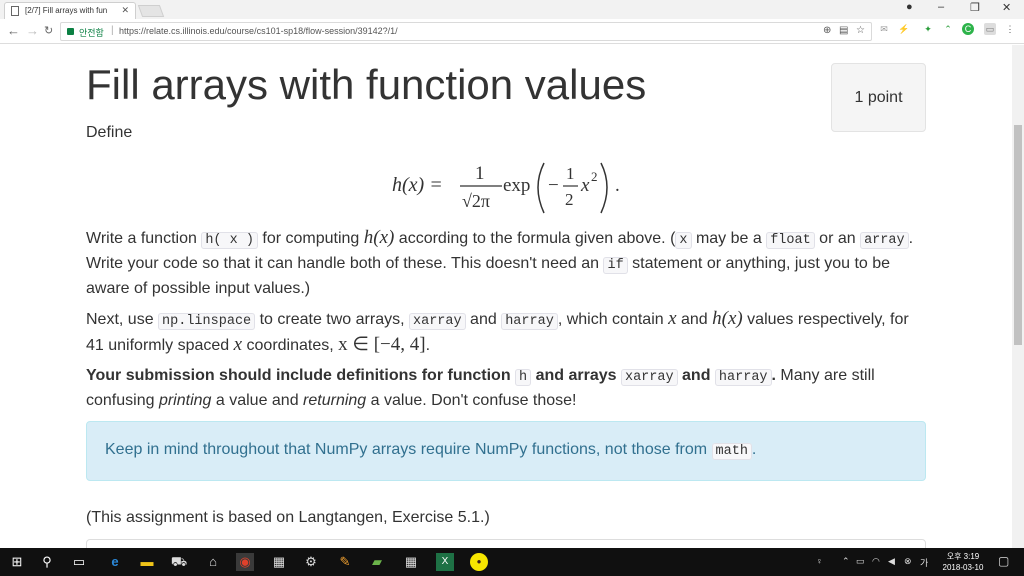 The height and width of the screenshot is (576, 1024). What do you see at coordinates (963, 562) in the screenshot?
I see `clock: 오후 3:19 2018-03-10` at bounding box center [963, 562].